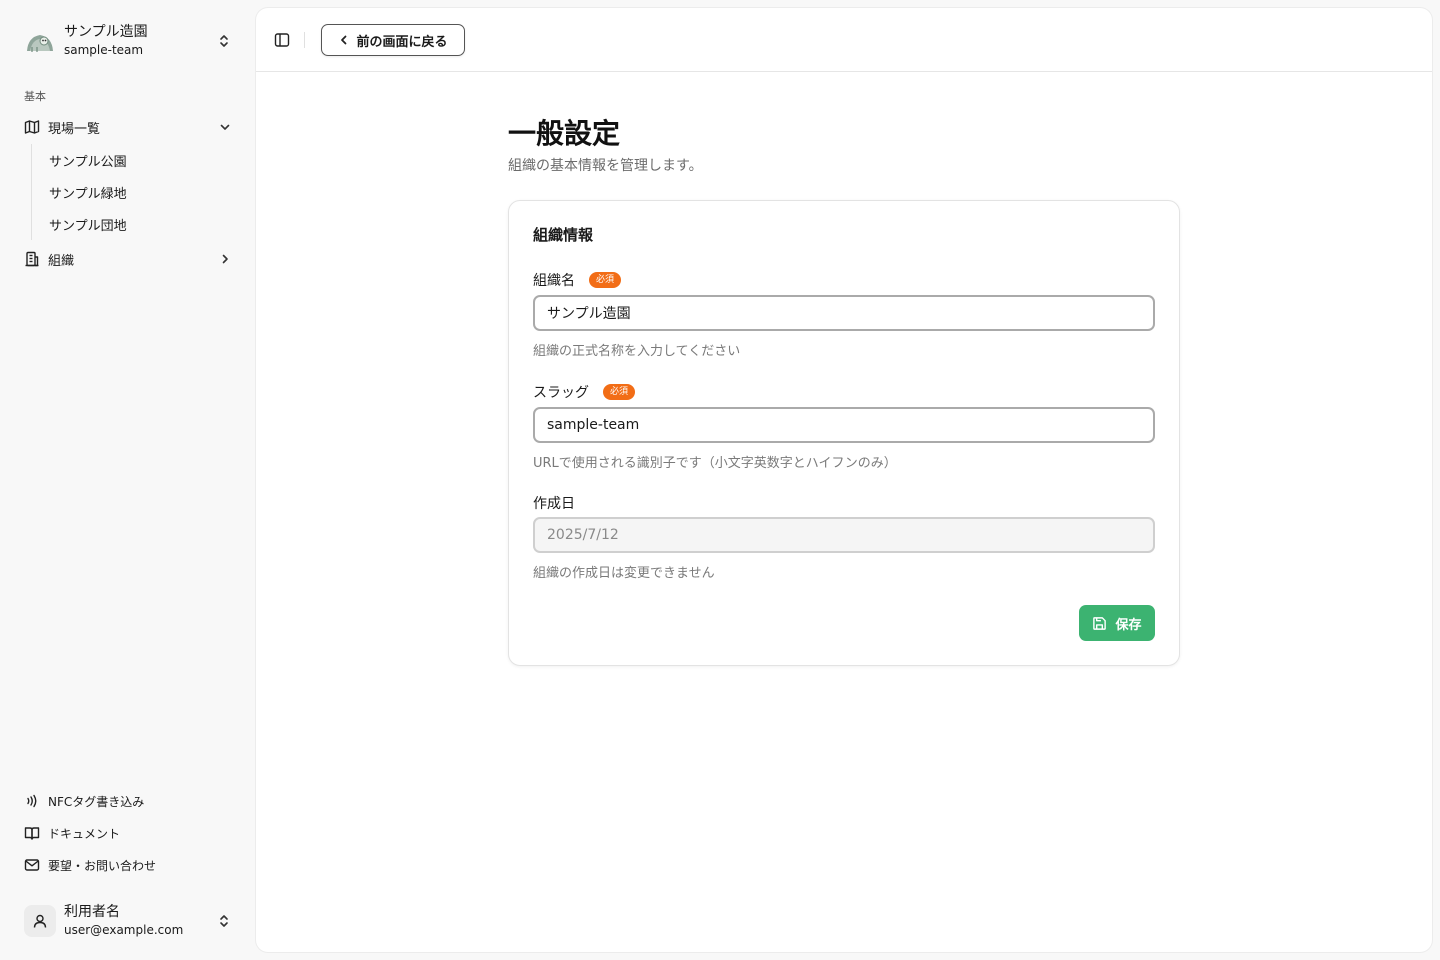 This screenshot has width=1440, height=960. I want to click on user-name: 利用者名, so click(92, 912).